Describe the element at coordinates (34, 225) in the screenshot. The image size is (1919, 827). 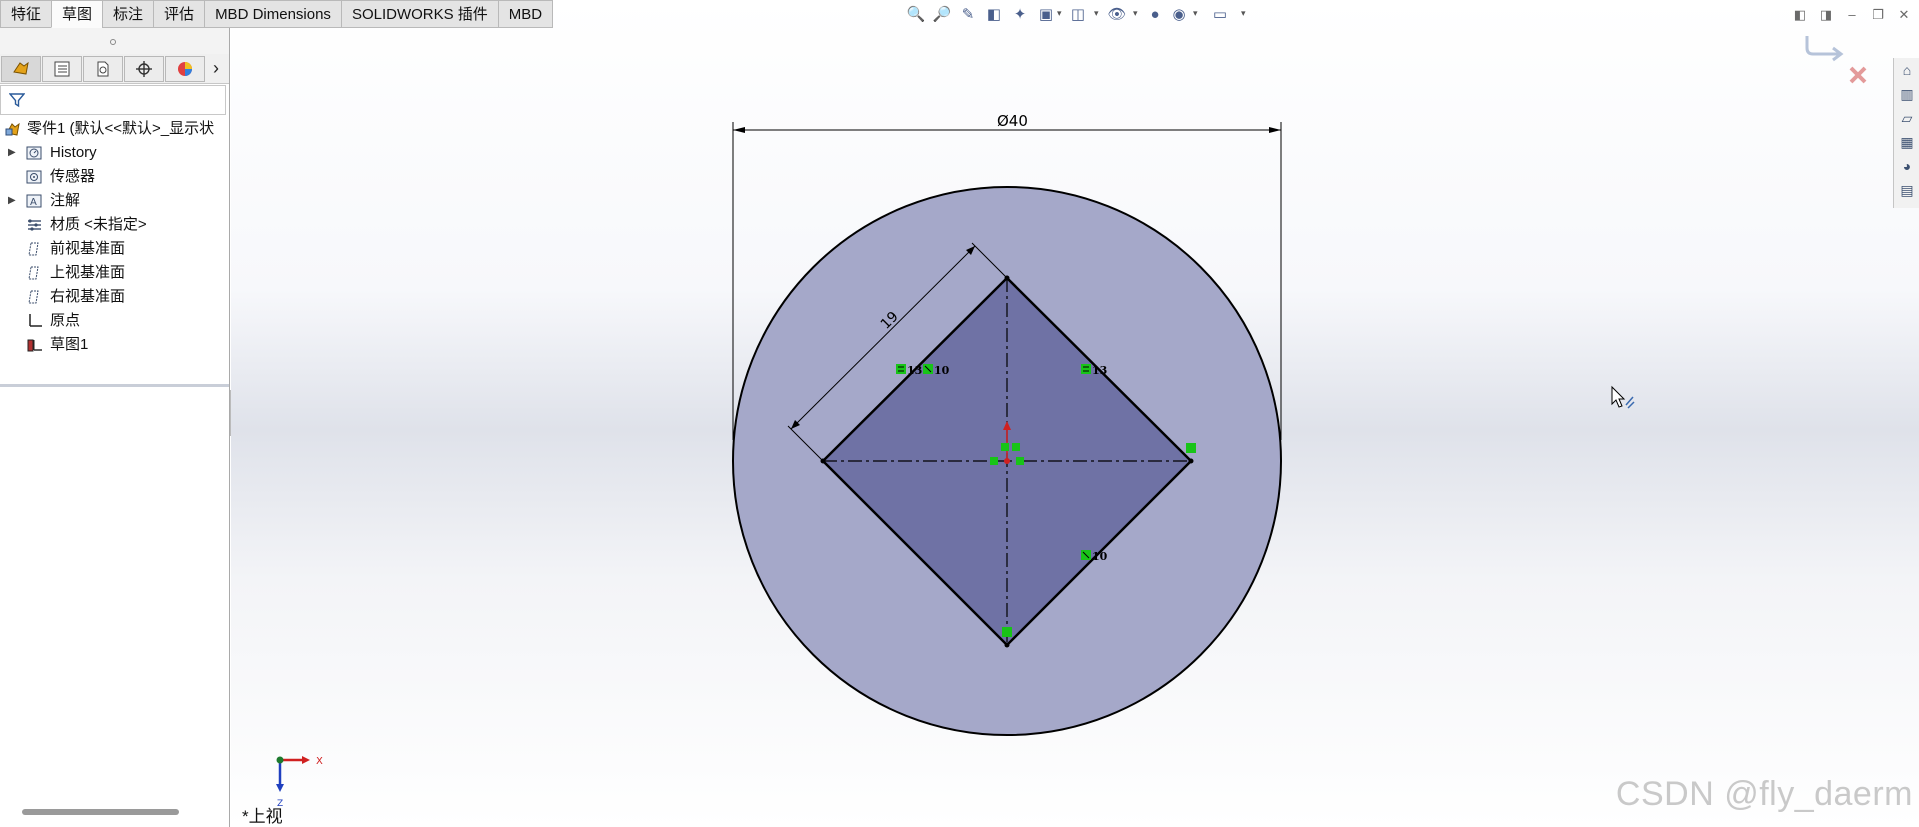
I see `material-icon` at that location.